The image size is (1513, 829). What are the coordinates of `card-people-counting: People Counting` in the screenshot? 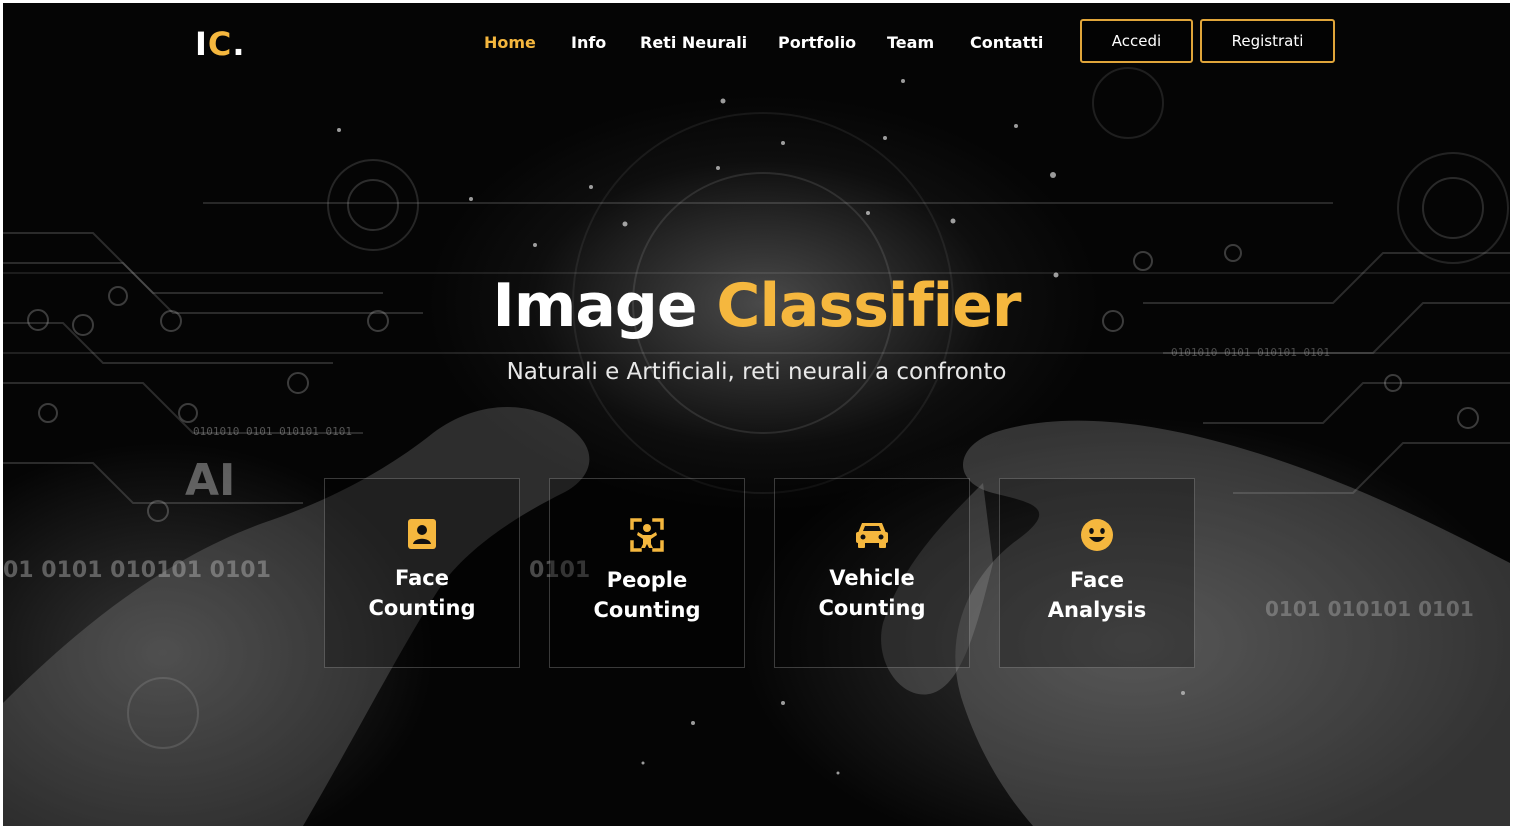 It's located at (647, 573).